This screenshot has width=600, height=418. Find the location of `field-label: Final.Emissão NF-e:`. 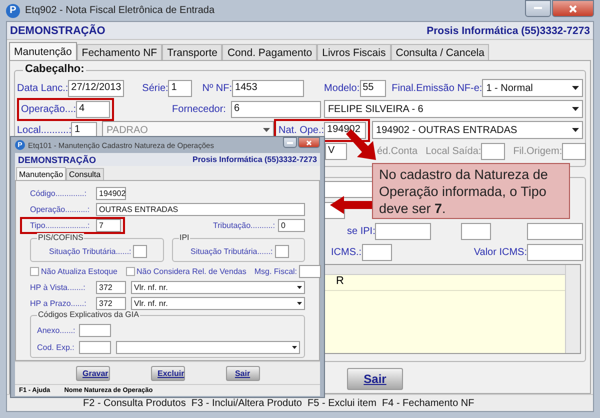

field-label: Final.Emissão NF-e: is located at coordinates (437, 88).